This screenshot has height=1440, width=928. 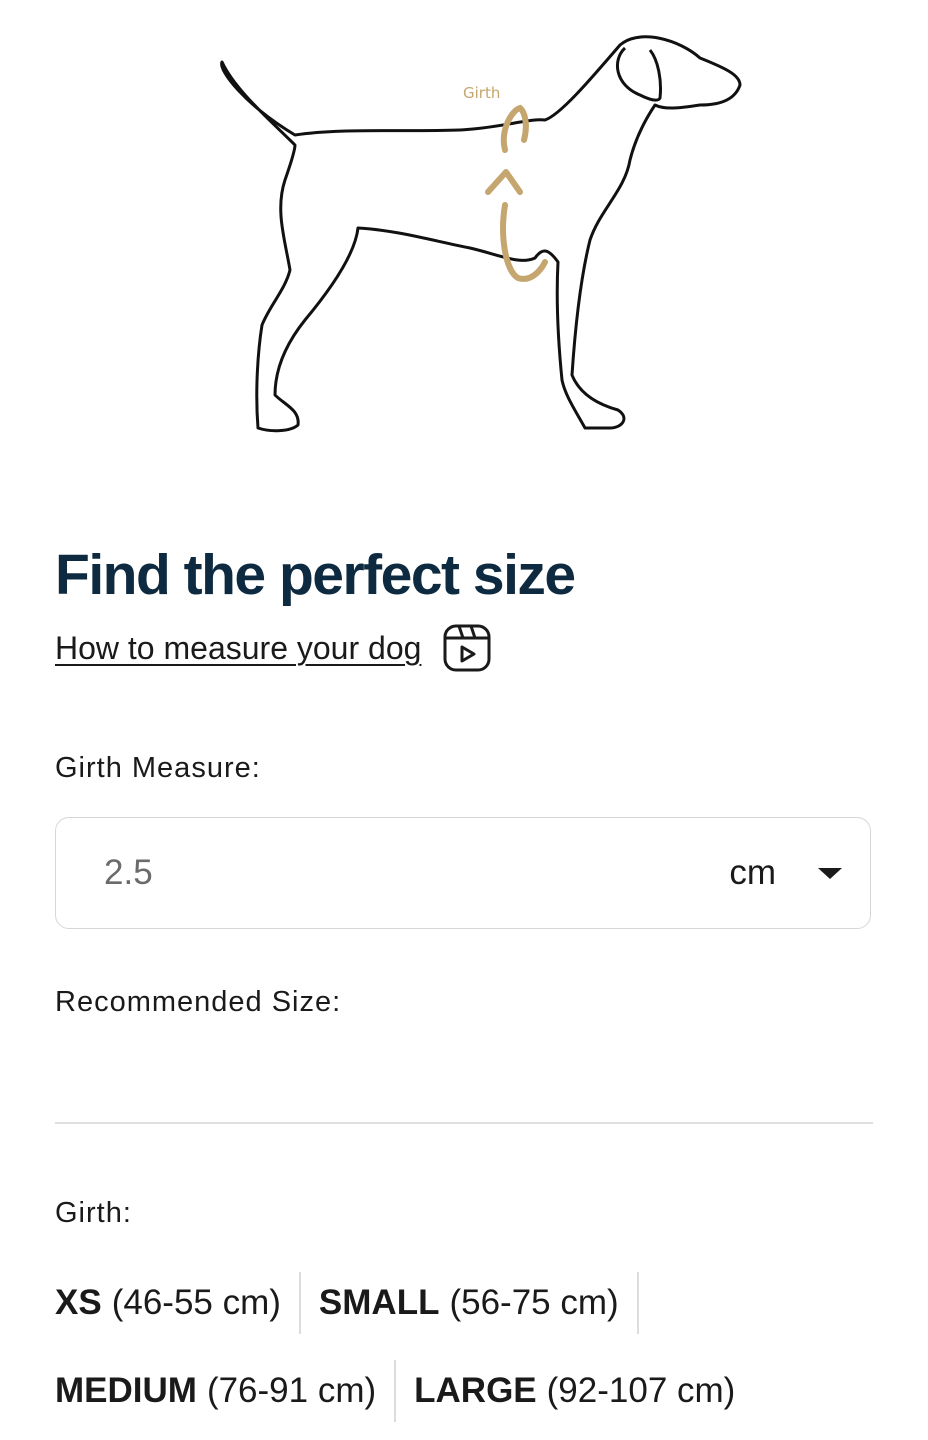 I want to click on chevron-down-icon, so click(x=830, y=873).